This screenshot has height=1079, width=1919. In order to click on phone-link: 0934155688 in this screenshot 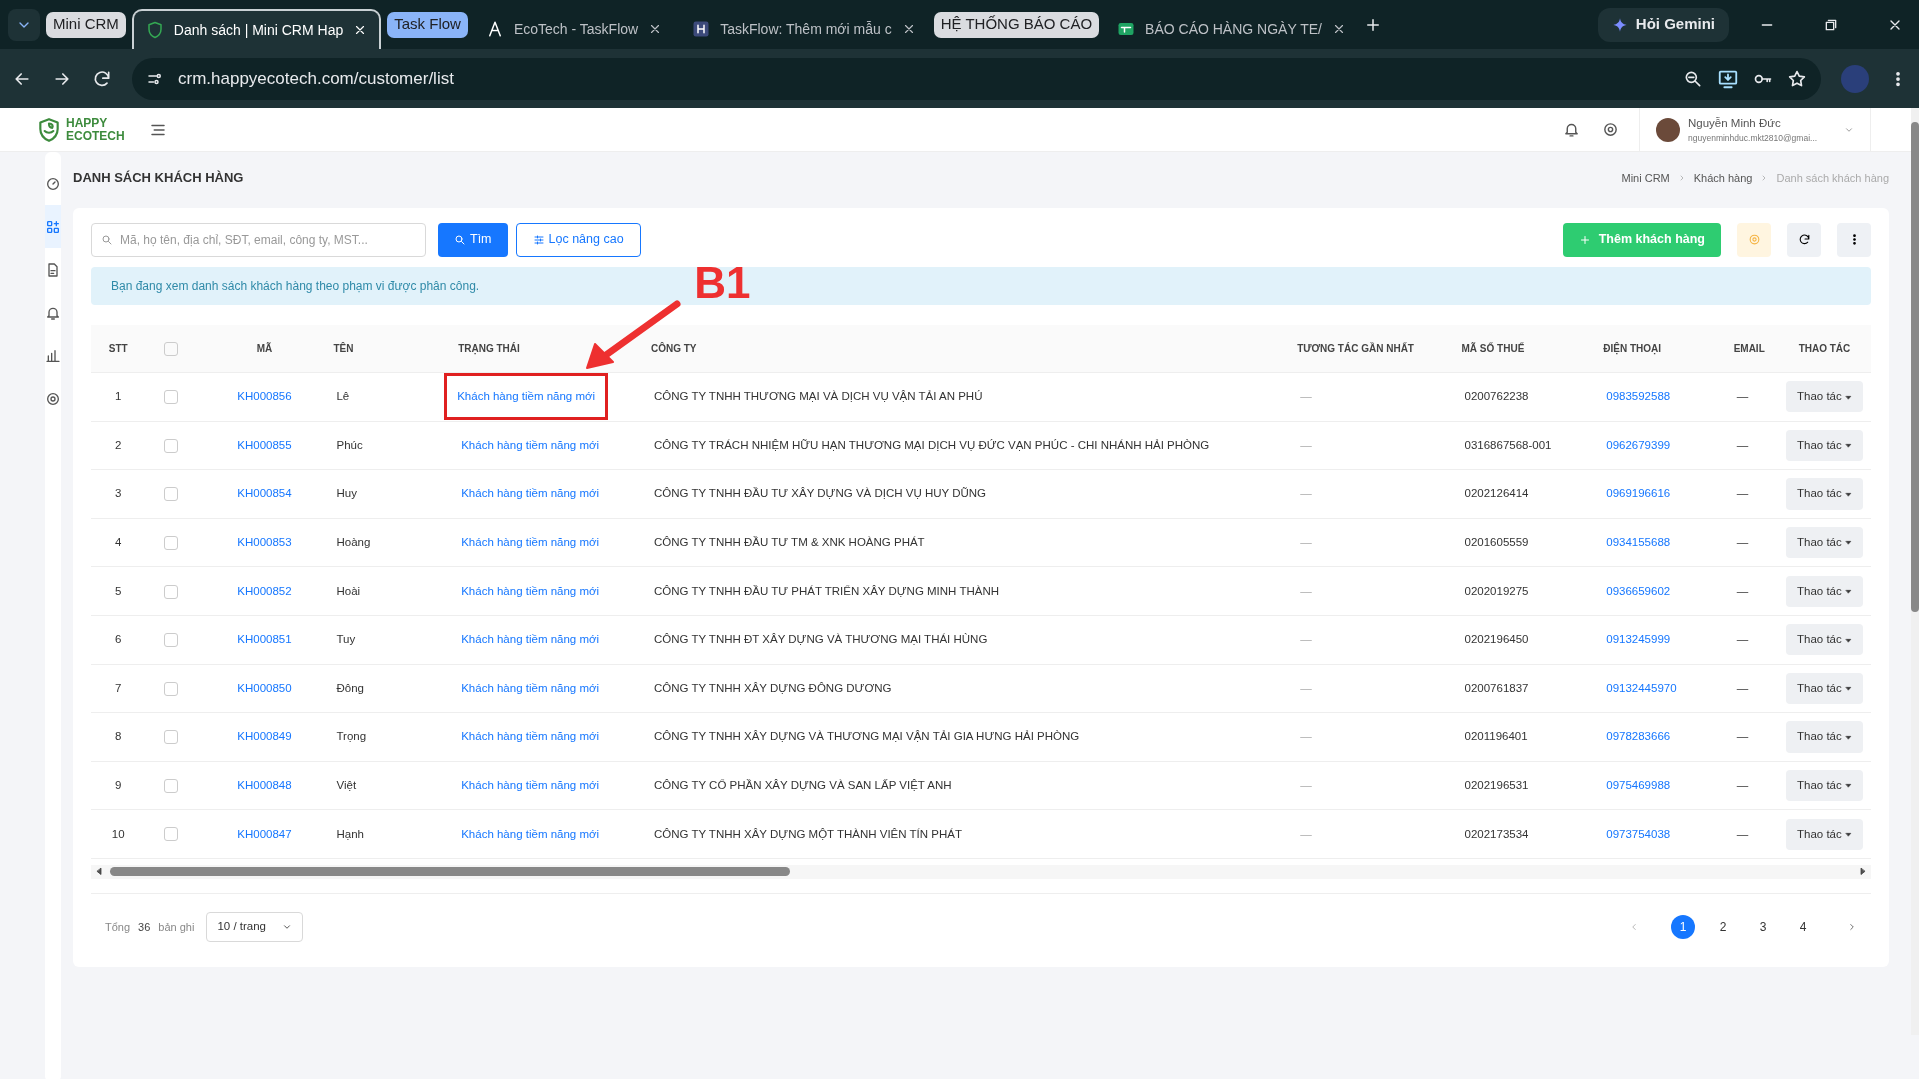, I will do `click(1638, 541)`.